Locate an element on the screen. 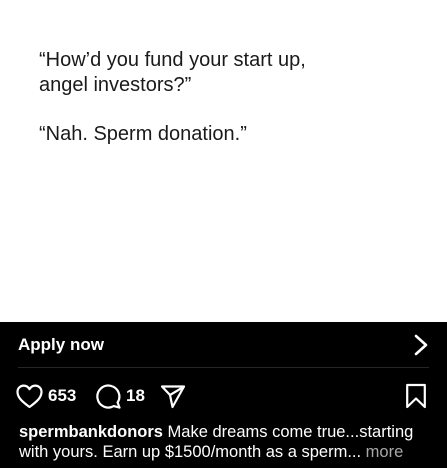 The height and width of the screenshot is (468, 447). bookmark-icon is located at coordinates (416, 396).